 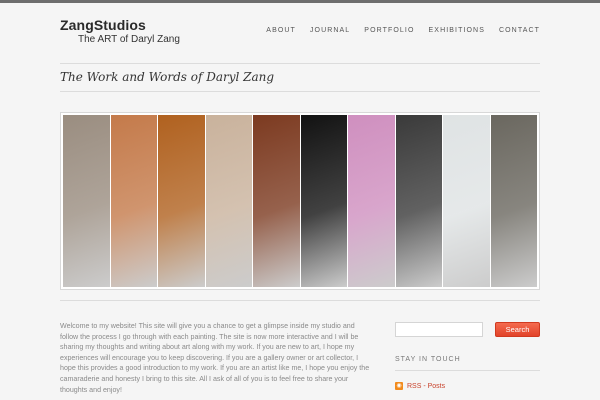 What do you see at coordinates (517, 329) in the screenshot?
I see `search-button: Search` at bounding box center [517, 329].